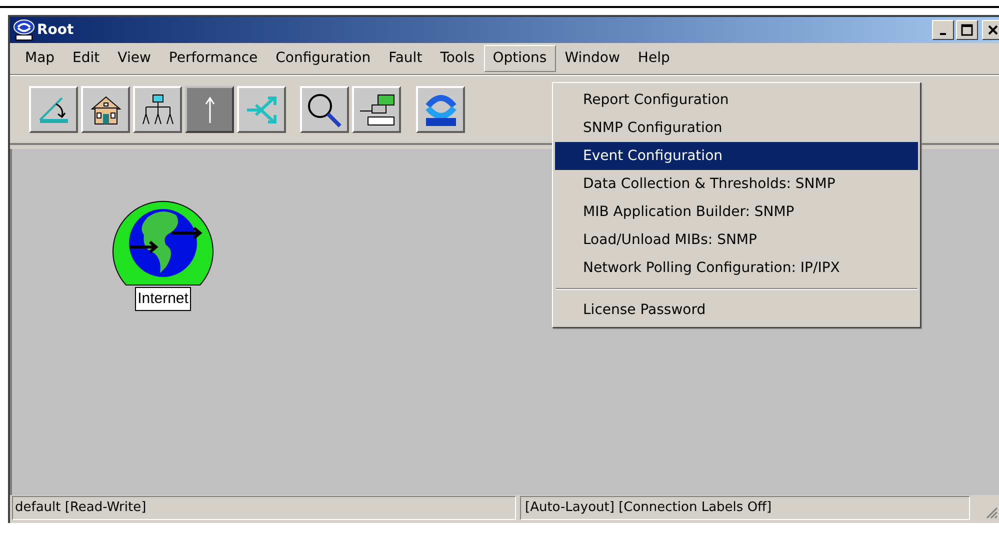  Describe the element at coordinates (745, 508) in the screenshot. I see `status-text: [Auto-Layout] [Connection Labels Off]` at that location.